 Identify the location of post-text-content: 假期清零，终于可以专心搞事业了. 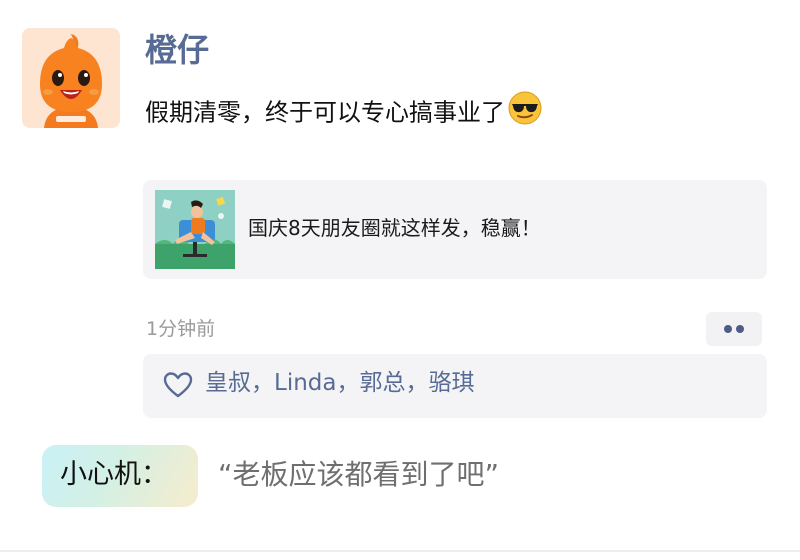
(325, 112).